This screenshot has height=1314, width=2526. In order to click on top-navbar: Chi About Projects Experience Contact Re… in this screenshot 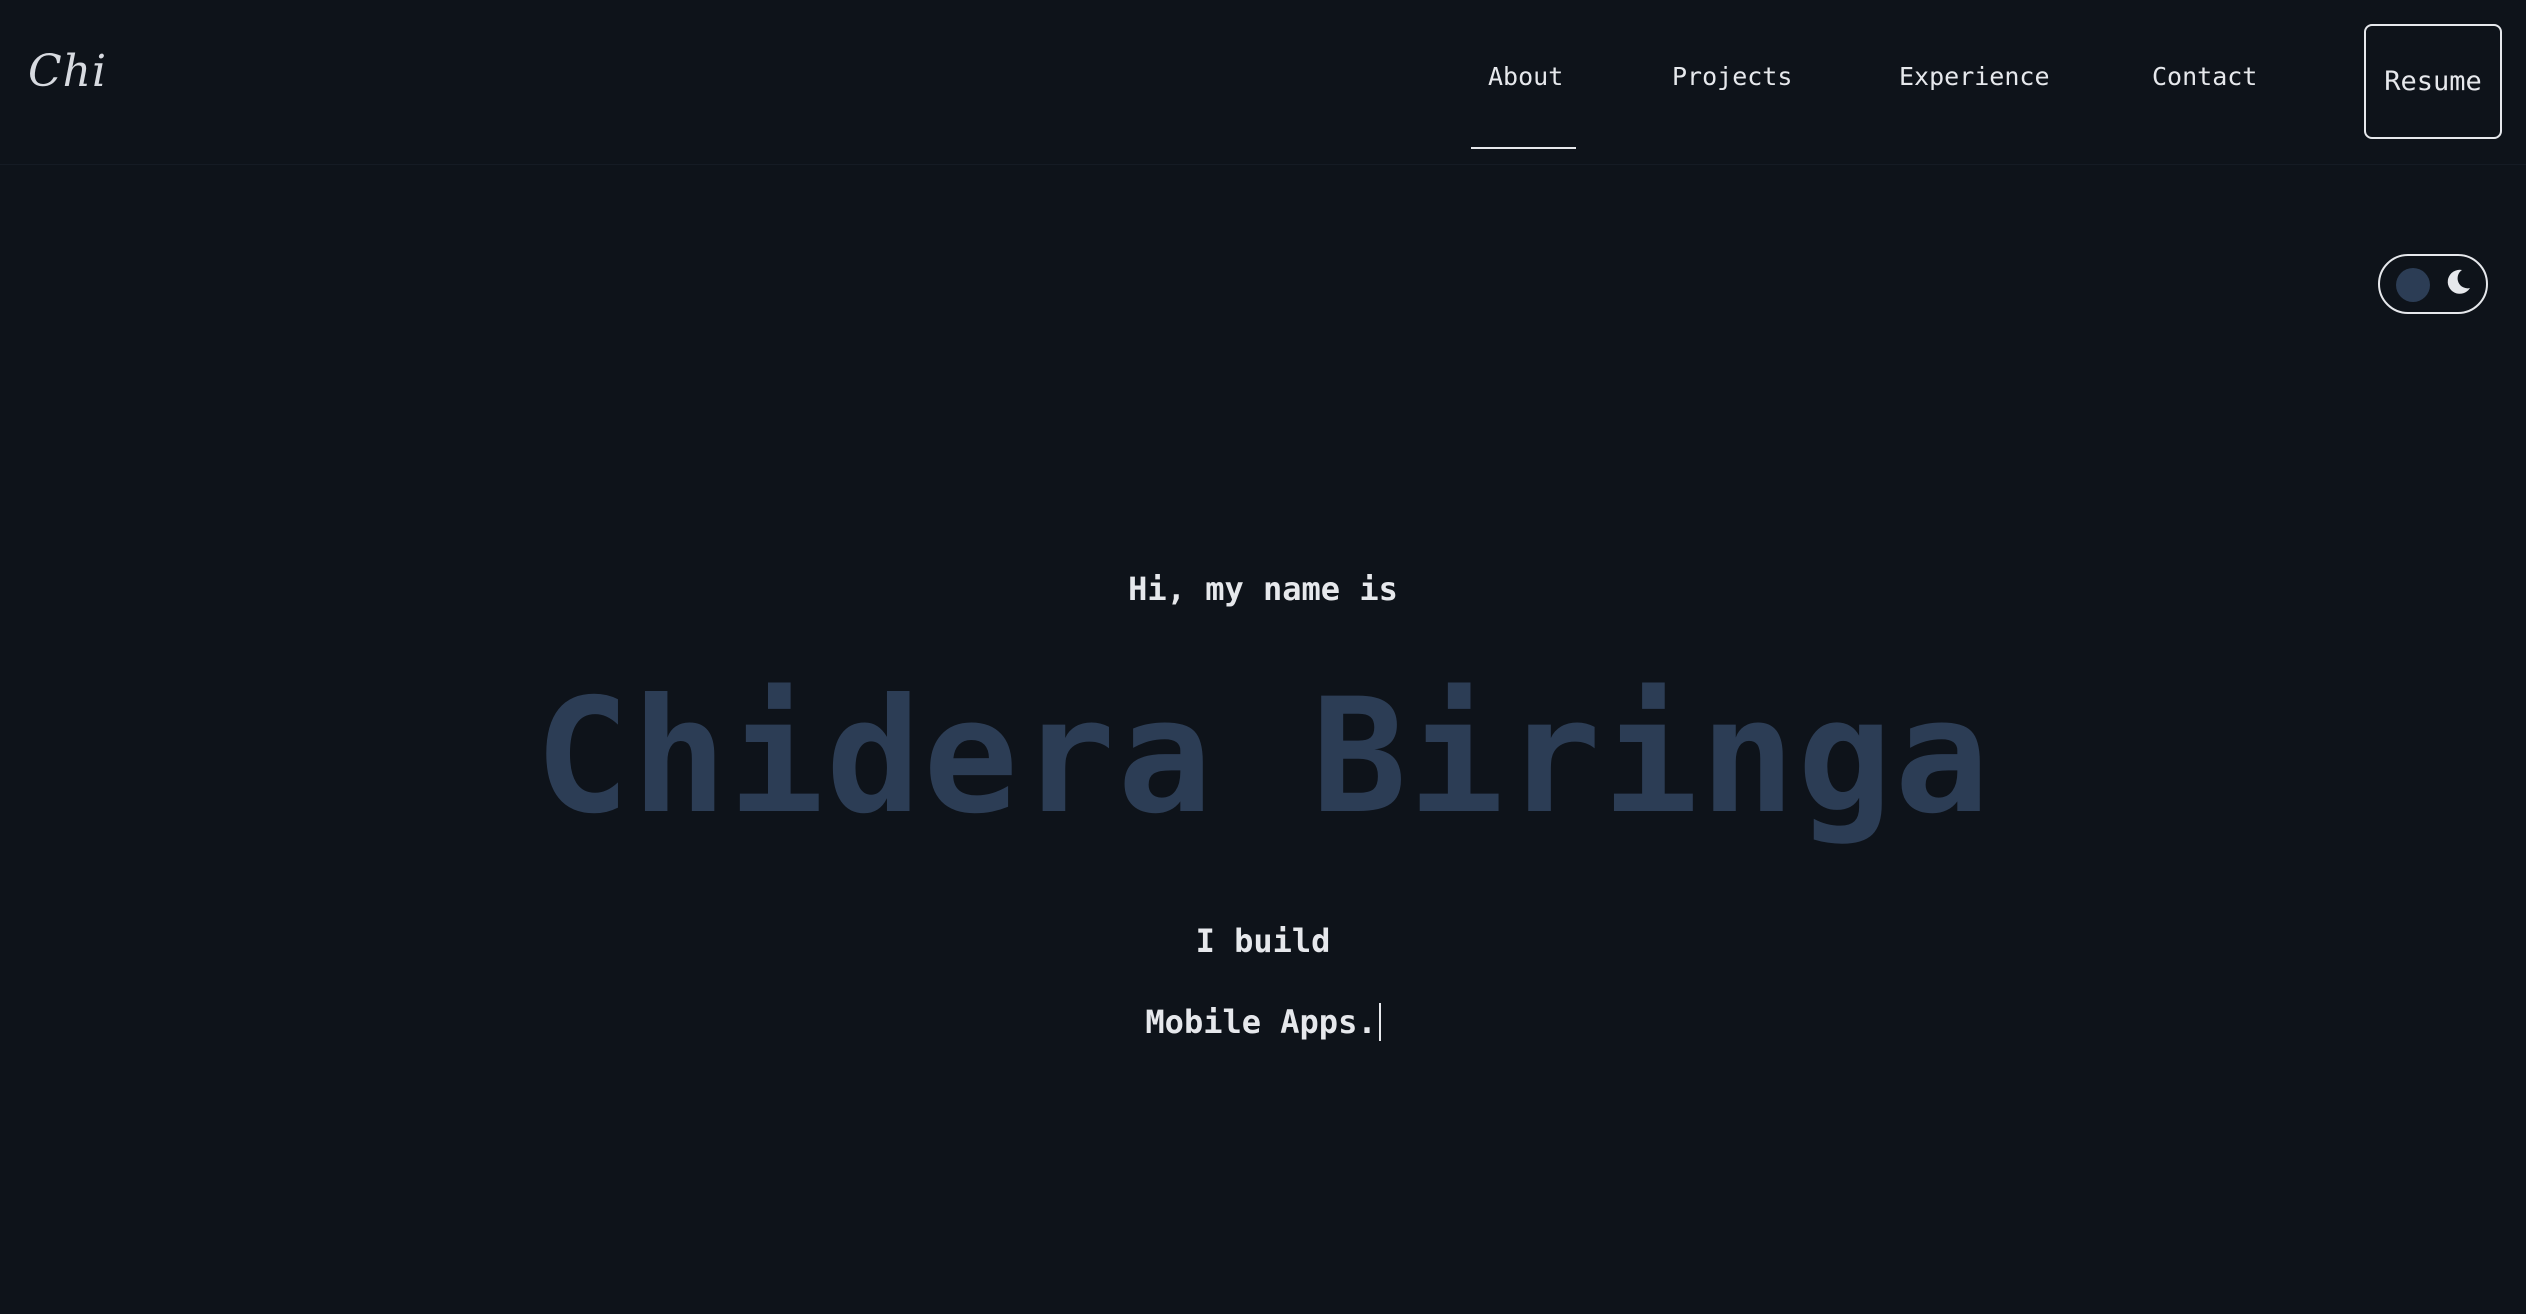, I will do `click(1263, 82)`.